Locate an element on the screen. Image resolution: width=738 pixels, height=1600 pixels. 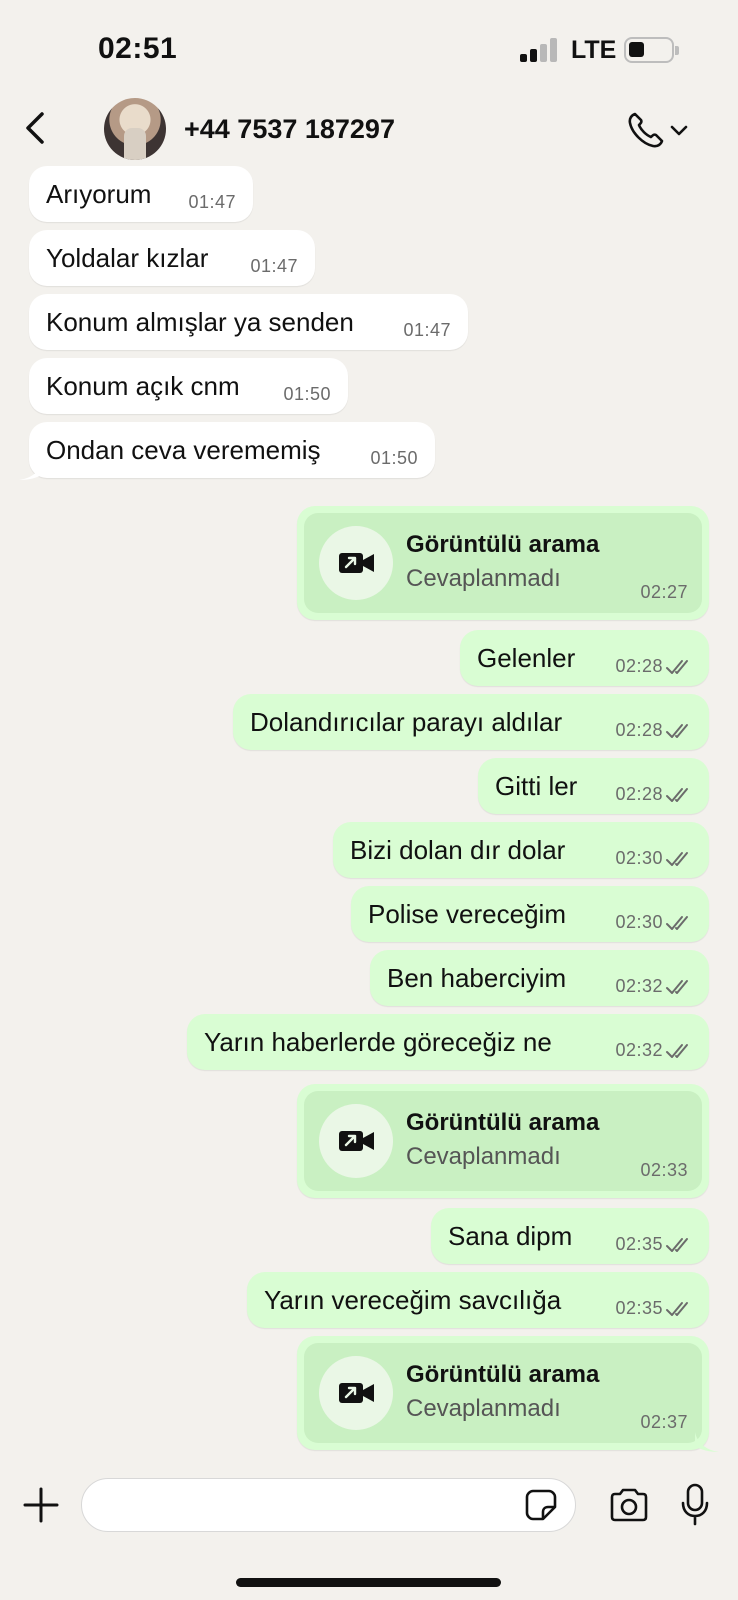
message-time: 02:27 is located at coordinates (664, 592).